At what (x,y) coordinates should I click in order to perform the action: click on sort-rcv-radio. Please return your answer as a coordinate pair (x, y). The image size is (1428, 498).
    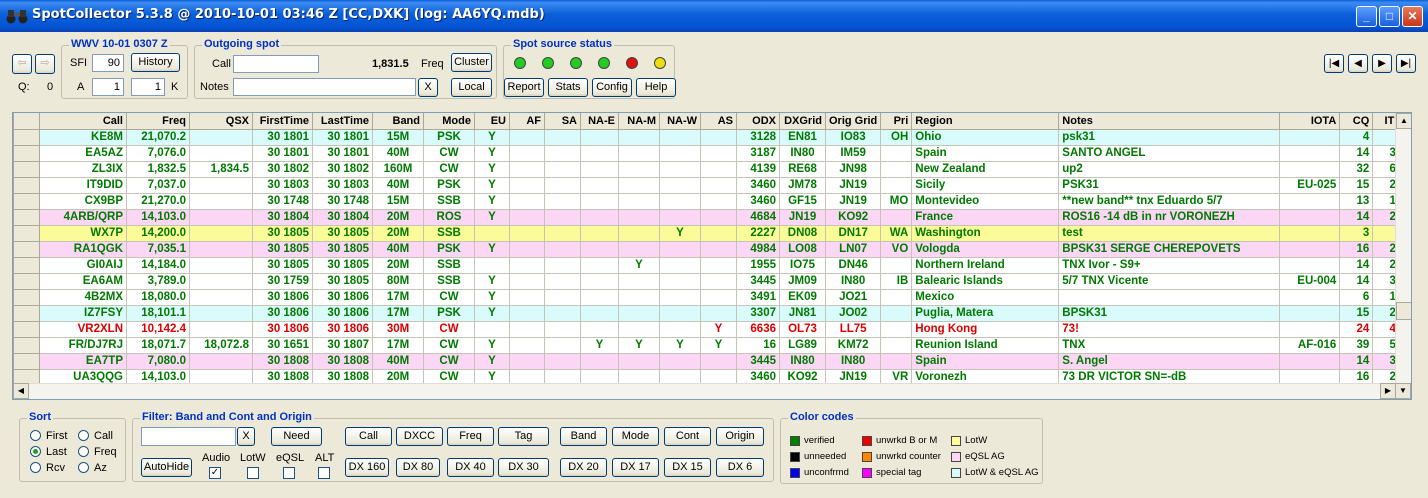
    Looking at the image, I should click on (35, 467).